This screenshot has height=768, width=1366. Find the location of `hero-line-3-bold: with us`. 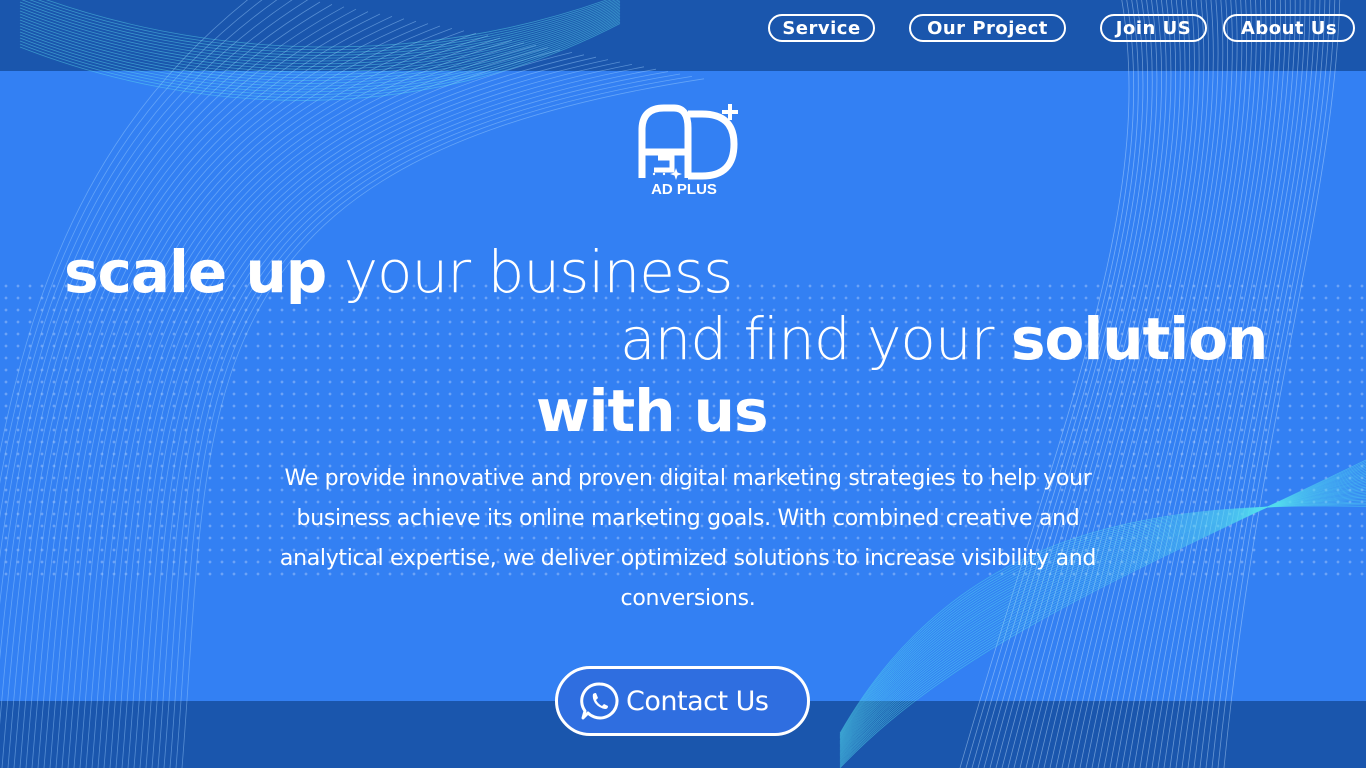

hero-line-3-bold: with us is located at coordinates (652, 411).